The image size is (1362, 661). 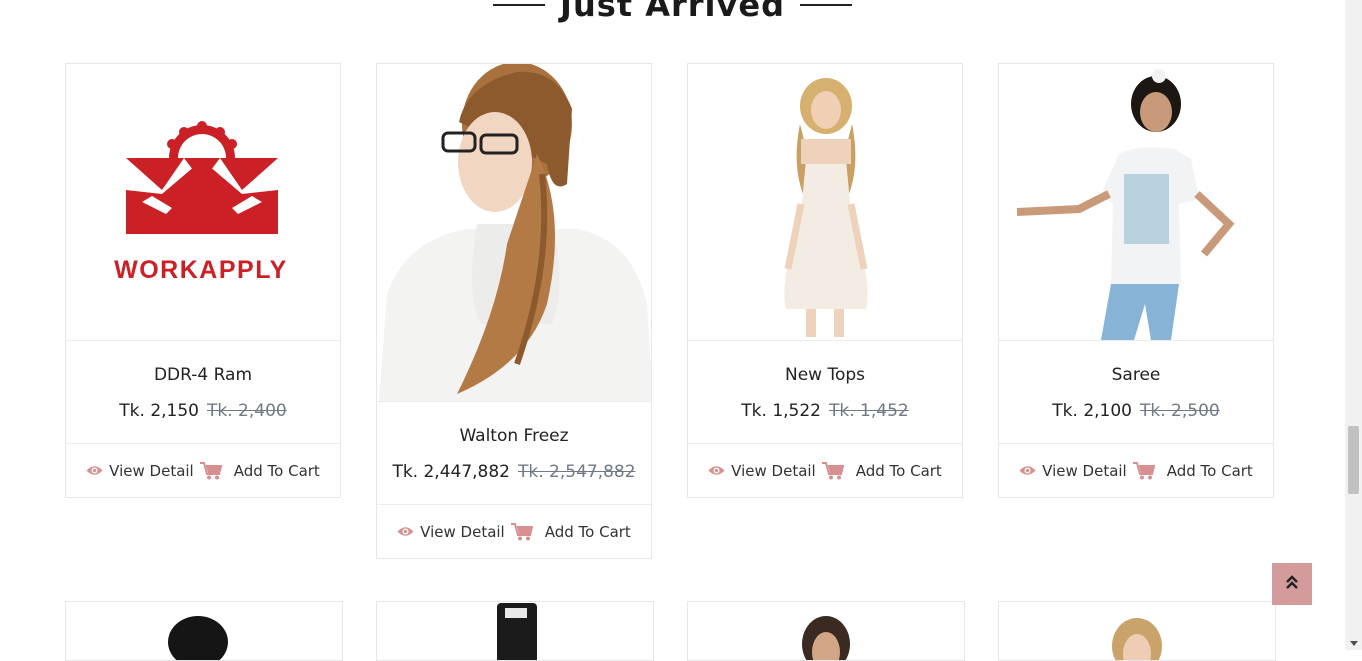 I want to click on section-heading: Just Arrived, so click(x=672, y=12).